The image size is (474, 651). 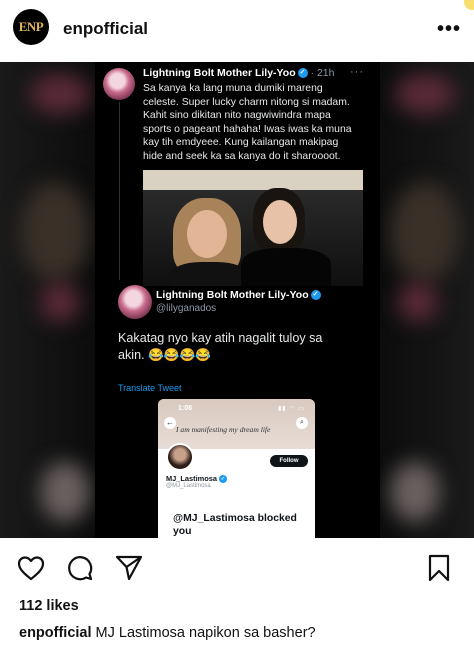 I want to click on profile-avatar-small, so click(x=180, y=457).